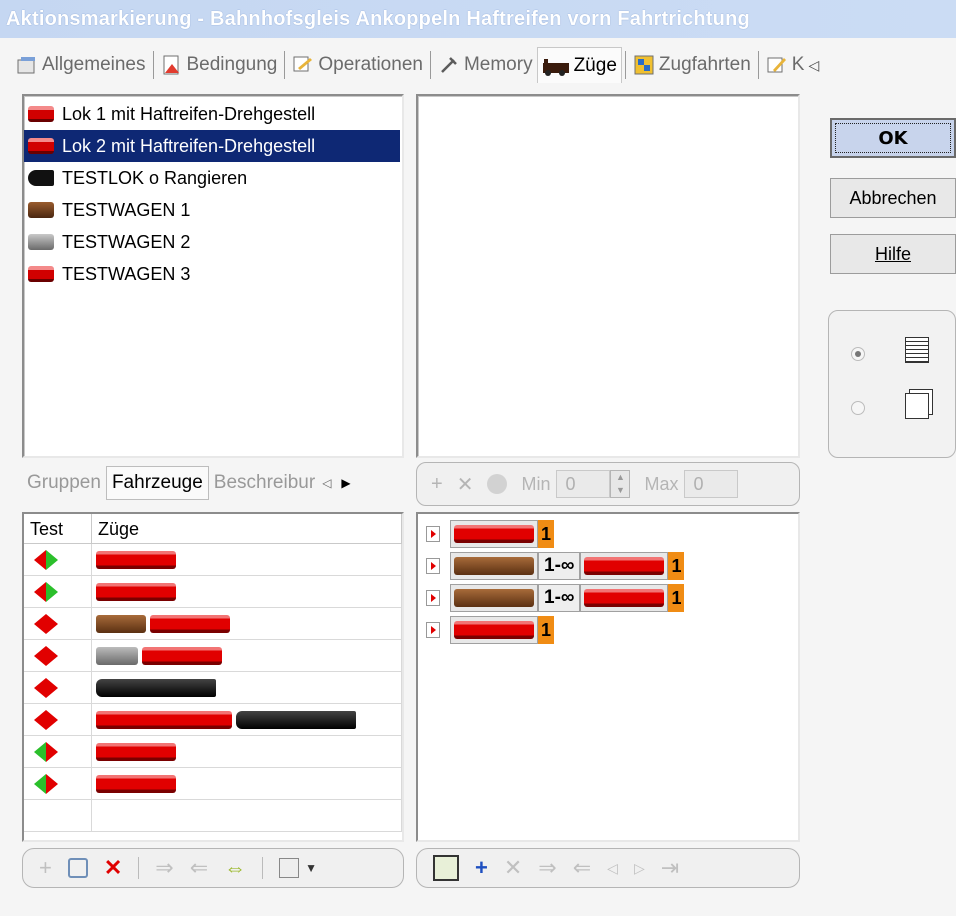 This screenshot has height=916, width=956. What do you see at coordinates (497, 484) in the screenshot?
I see `disable-icon` at bounding box center [497, 484].